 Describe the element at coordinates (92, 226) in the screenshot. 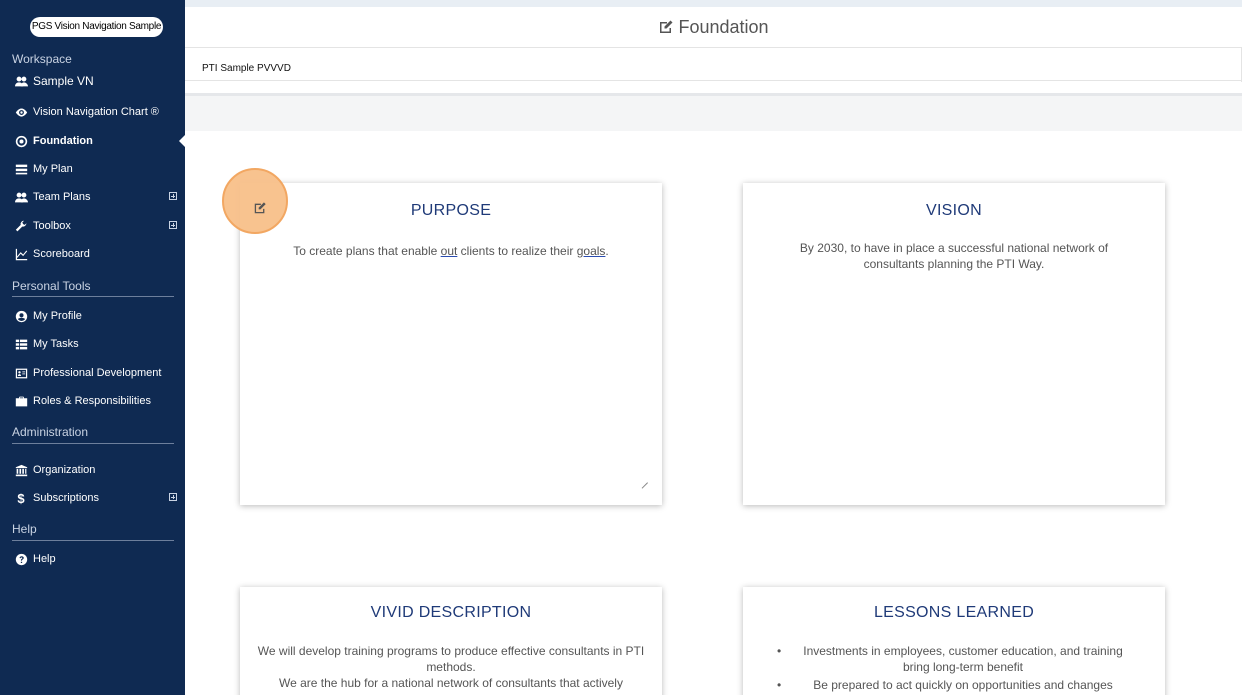

I see `sidebar-item-toolbox: Toolbox` at that location.